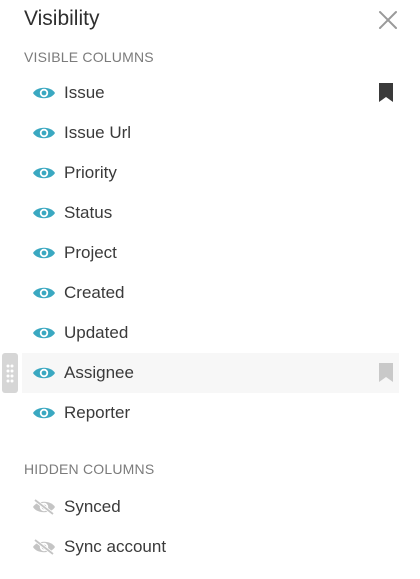 The height and width of the screenshot is (579, 420). I want to click on close-icon, so click(388, 20).